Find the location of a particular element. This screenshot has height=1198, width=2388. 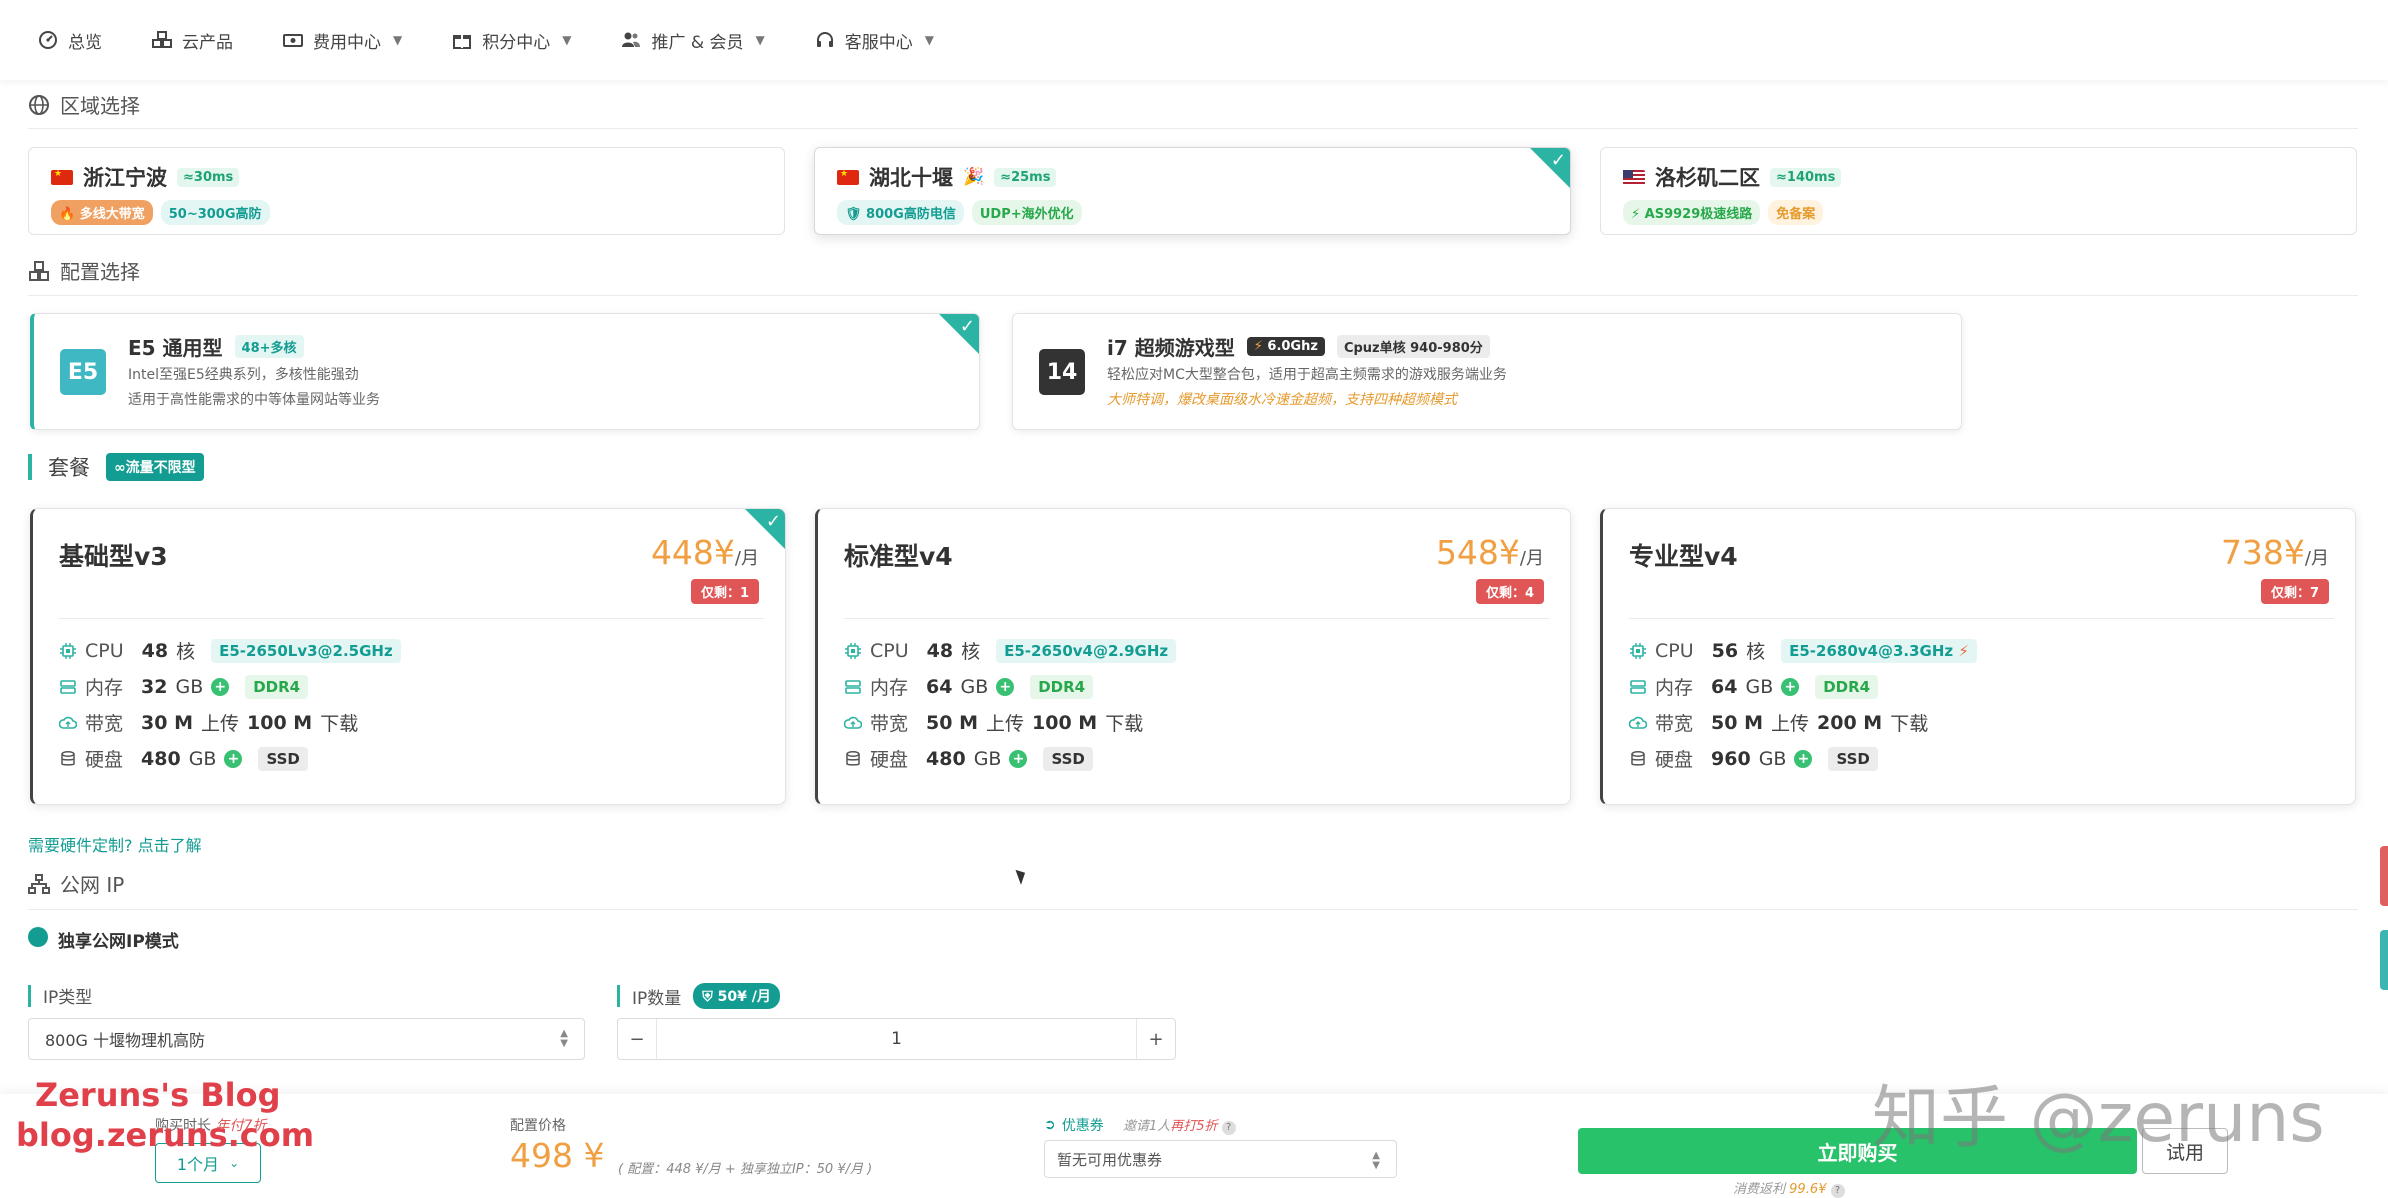

nav-label: 积分中心 is located at coordinates (516, 42).